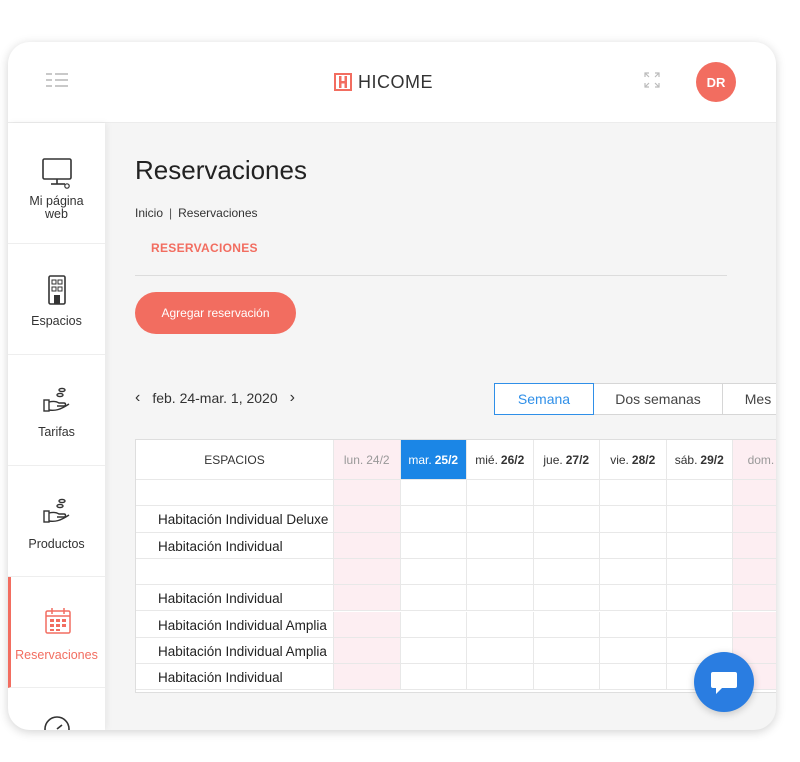  I want to click on add-reservation-button: Agregar reservación, so click(215, 313).